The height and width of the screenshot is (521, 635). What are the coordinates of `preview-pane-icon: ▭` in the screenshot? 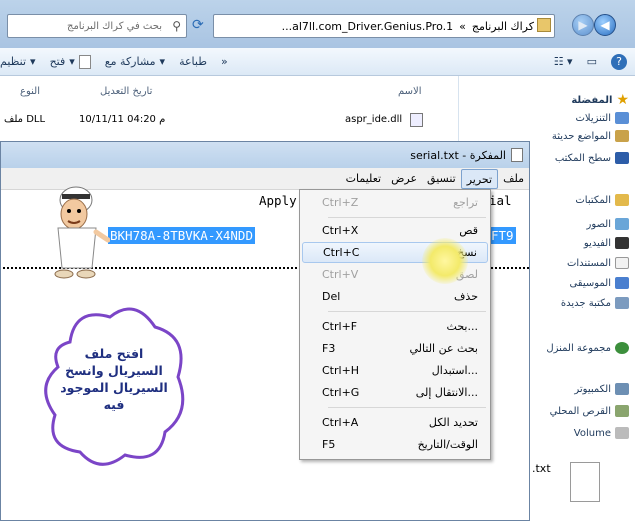 It's located at (592, 61).